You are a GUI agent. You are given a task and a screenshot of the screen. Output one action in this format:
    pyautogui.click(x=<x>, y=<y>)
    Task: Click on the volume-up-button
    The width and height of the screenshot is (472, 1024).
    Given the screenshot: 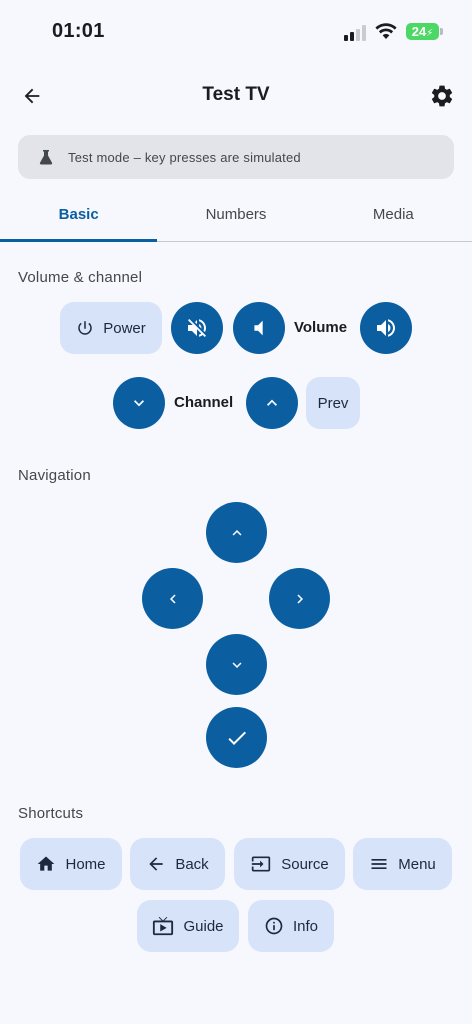 What is the action you would take?
    pyautogui.click(x=386, y=328)
    